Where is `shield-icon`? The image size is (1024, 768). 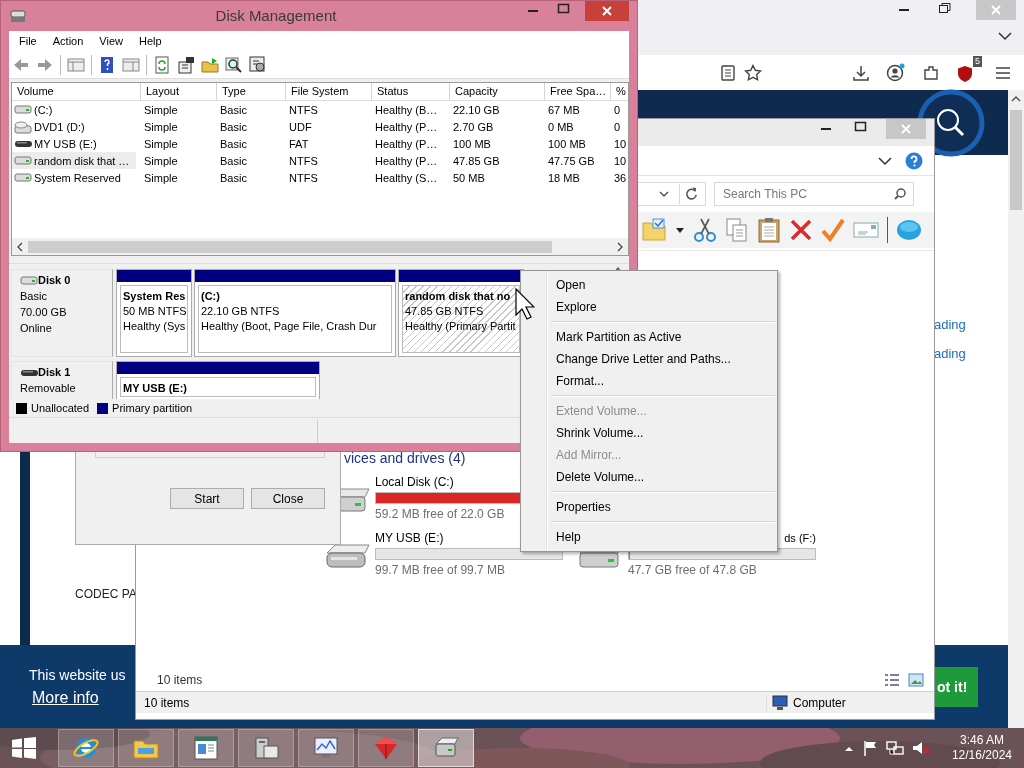 shield-icon is located at coordinates (965, 73).